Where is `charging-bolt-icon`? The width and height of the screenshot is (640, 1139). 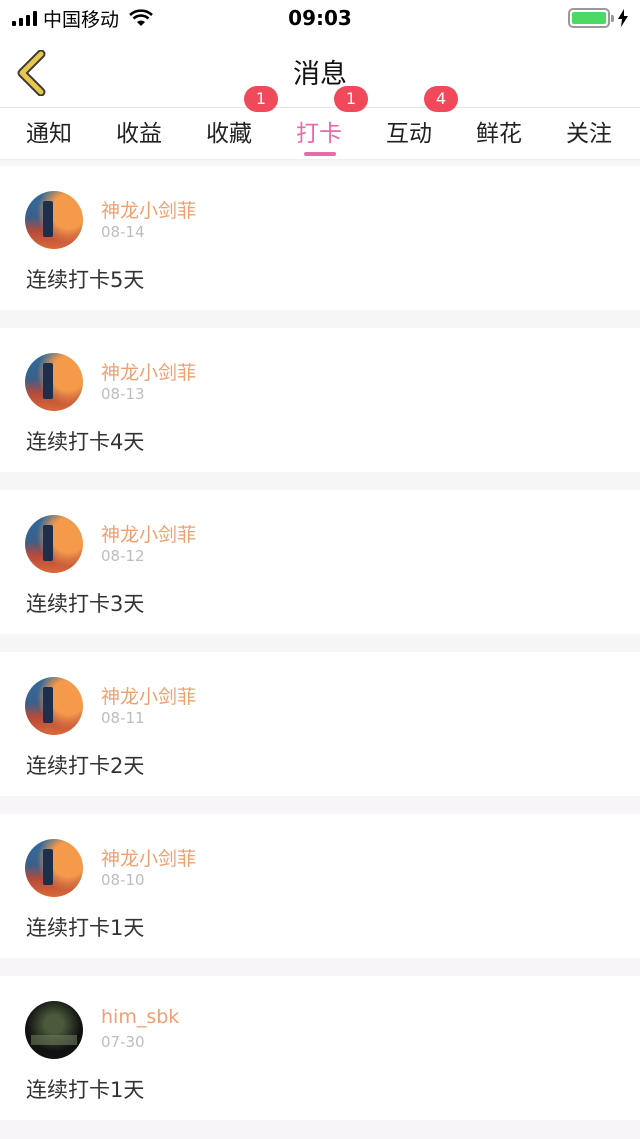 charging-bolt-icon is located at coordinates (623, 18).